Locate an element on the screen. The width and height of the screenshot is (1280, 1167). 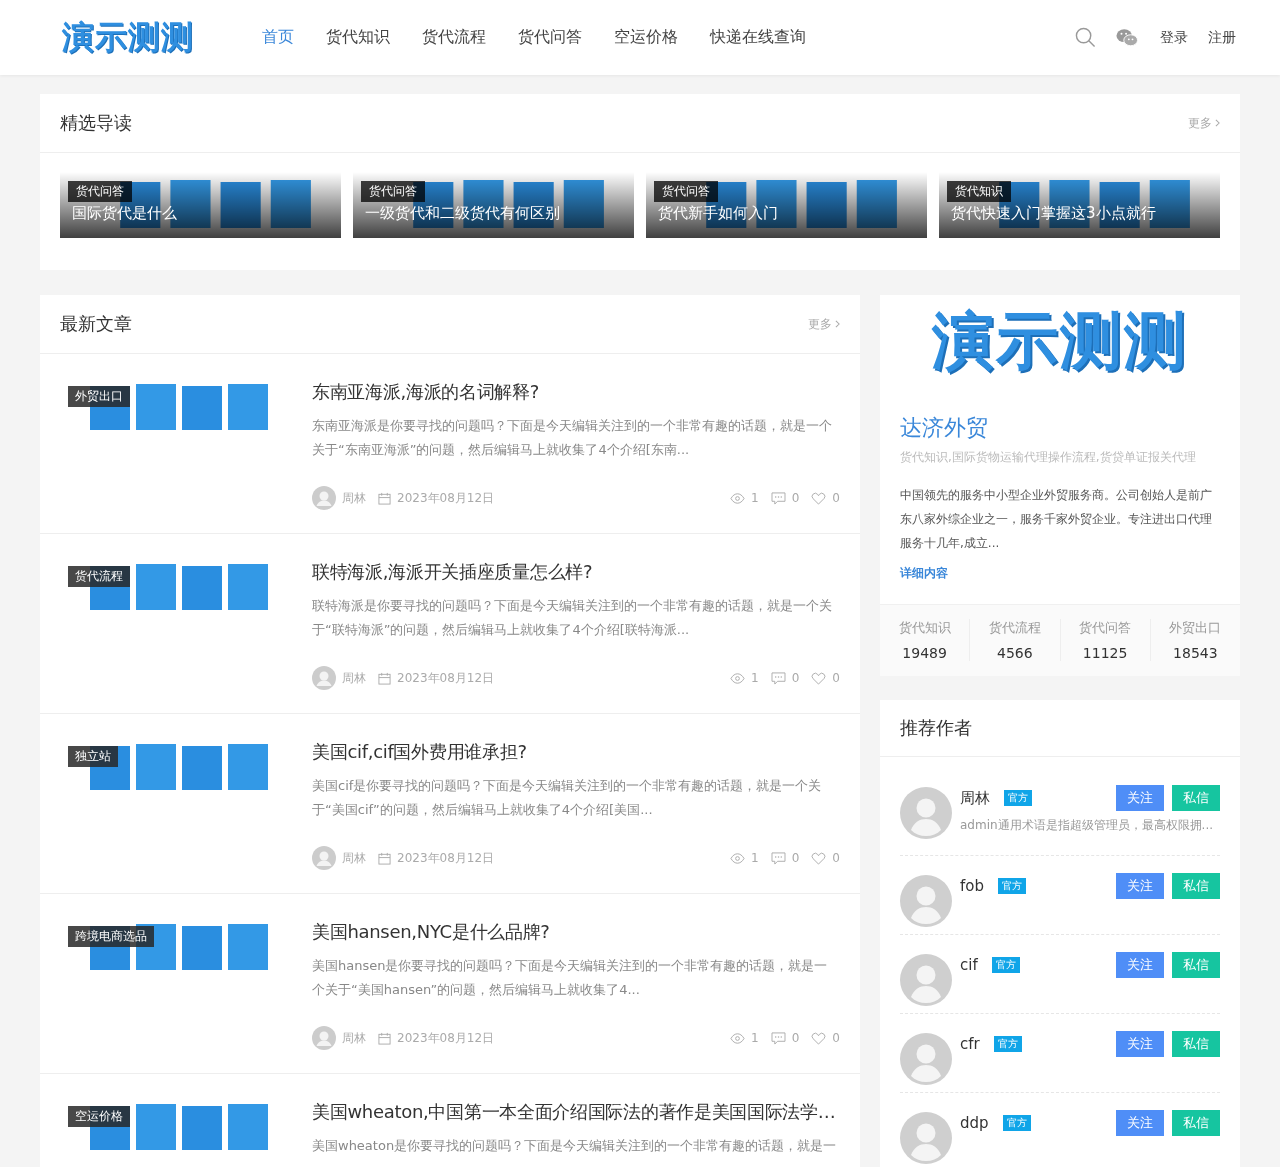
details-link: 详细内容 is located at coordinates (1060, 573).